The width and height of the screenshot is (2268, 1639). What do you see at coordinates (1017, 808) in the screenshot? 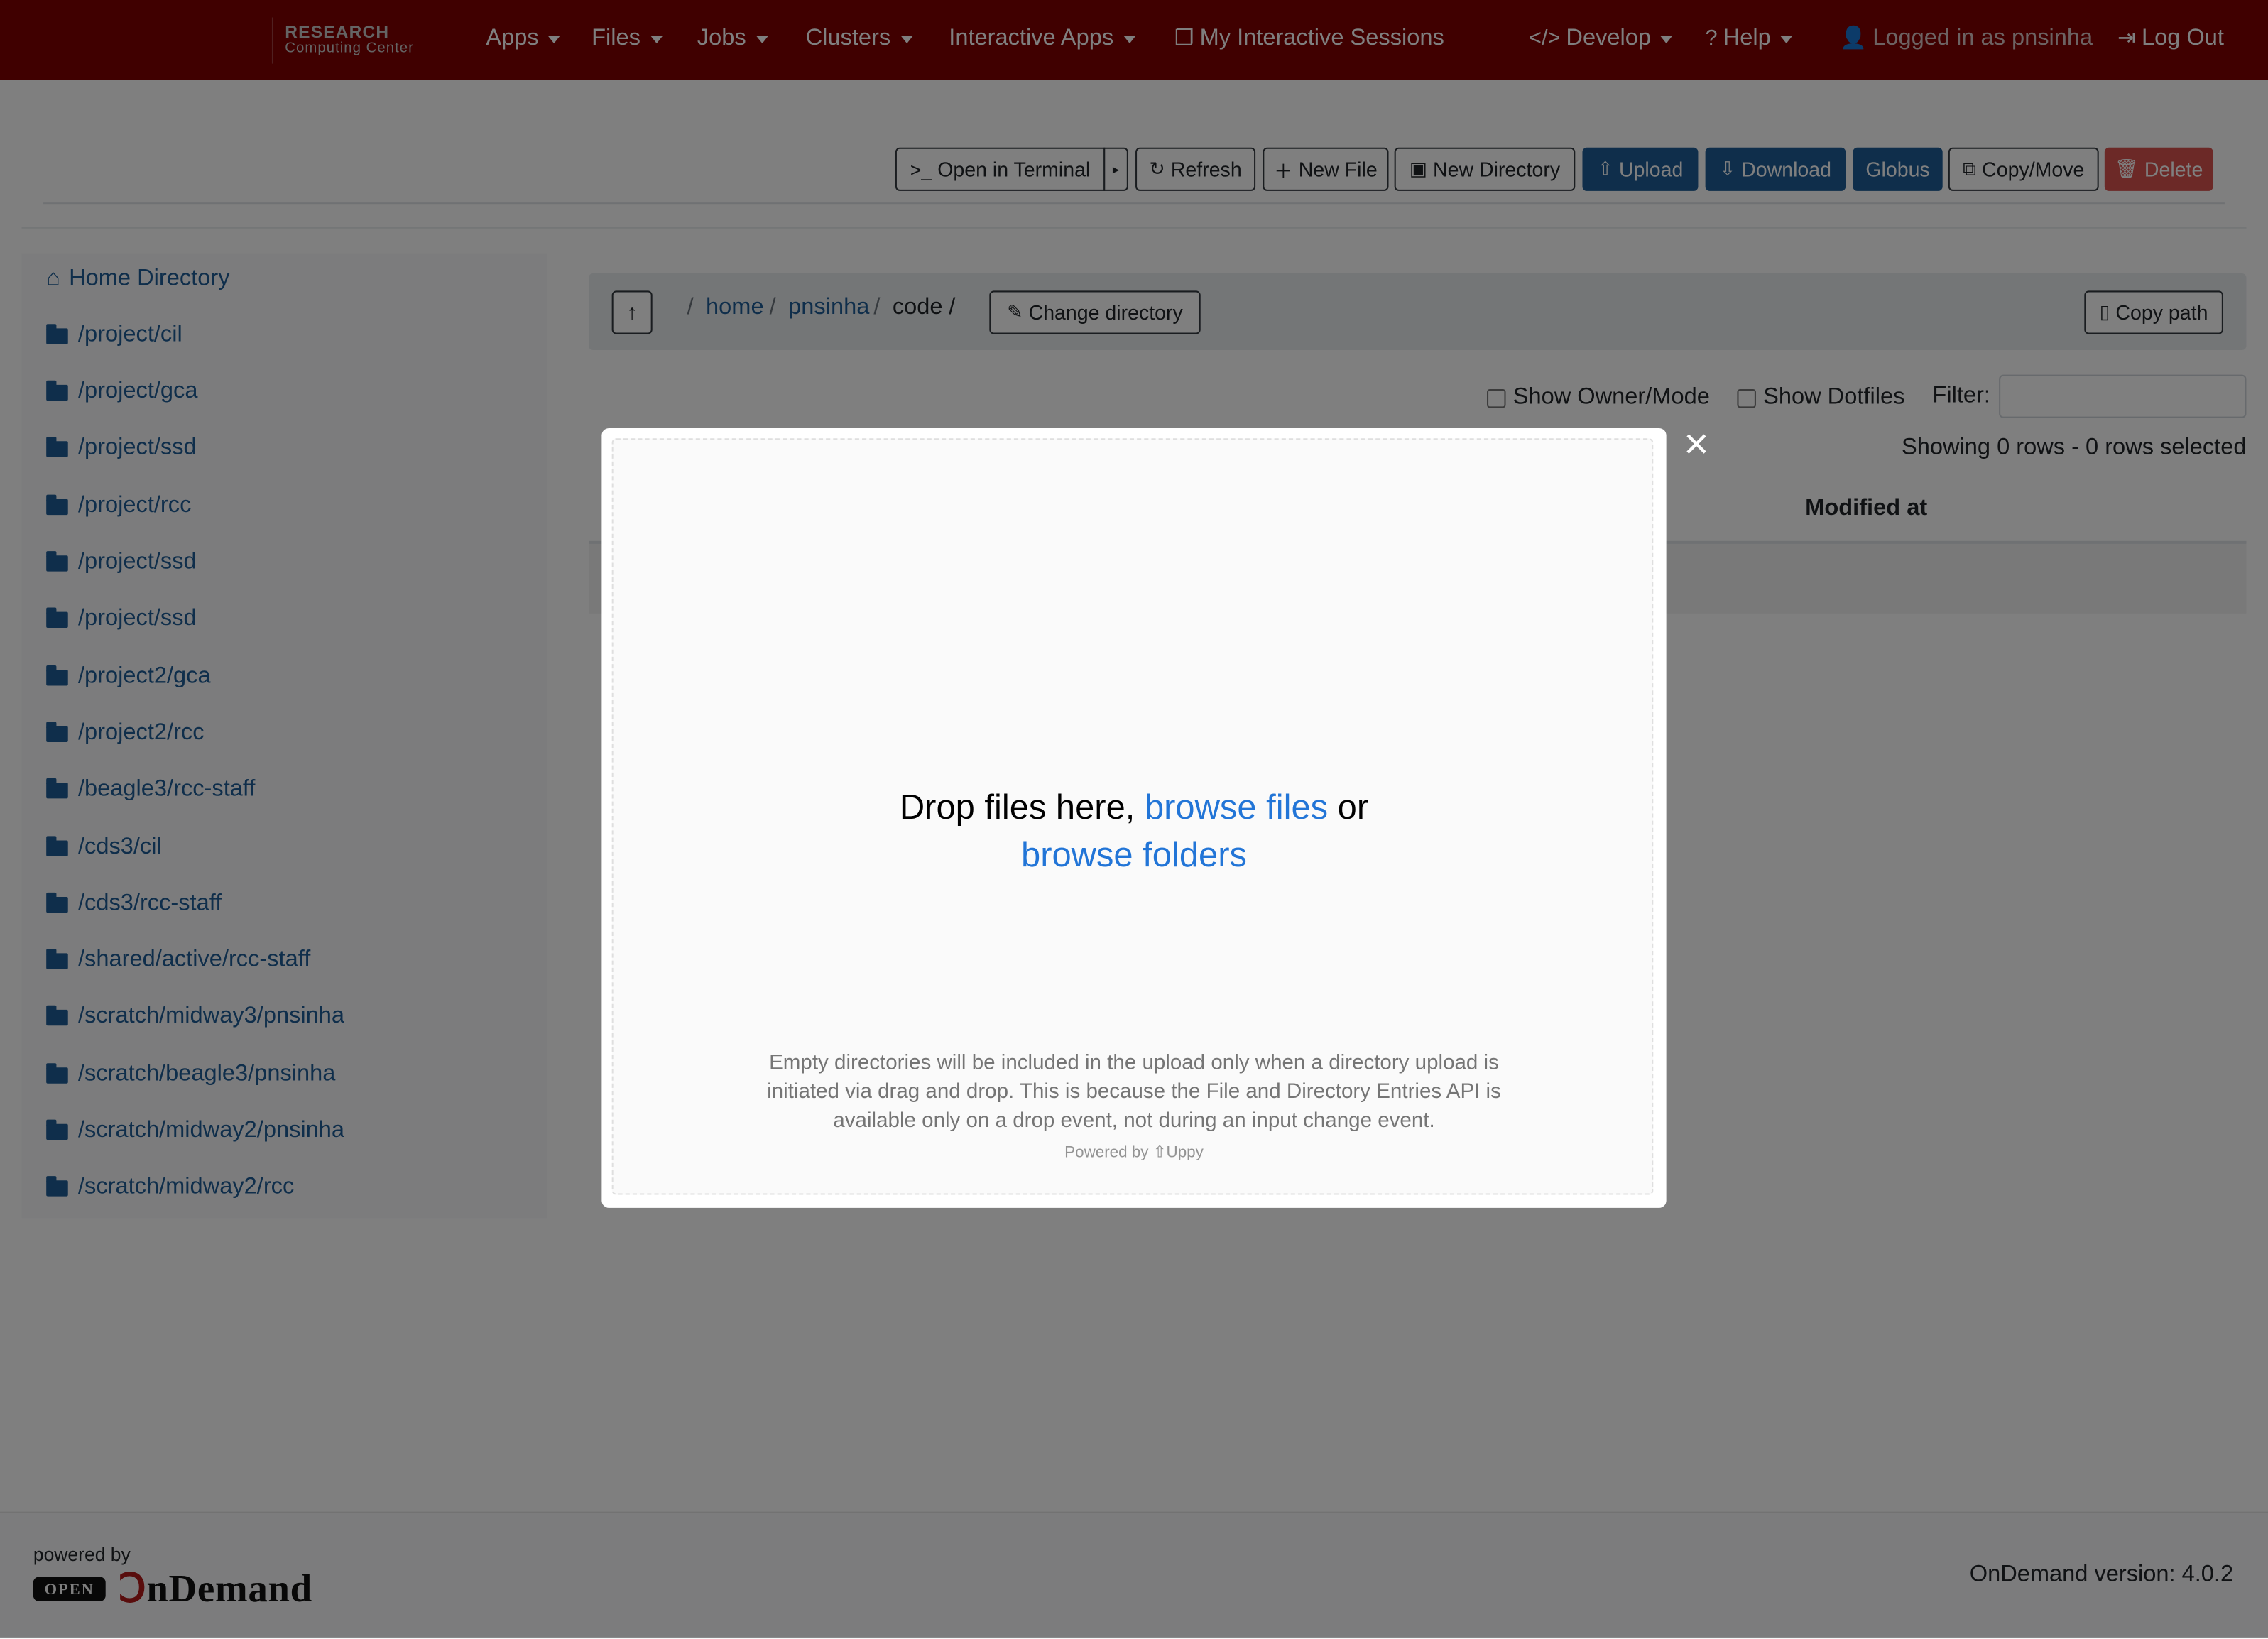
I see `drop-text: Drop files here,` at bounding box center [1017, 808].